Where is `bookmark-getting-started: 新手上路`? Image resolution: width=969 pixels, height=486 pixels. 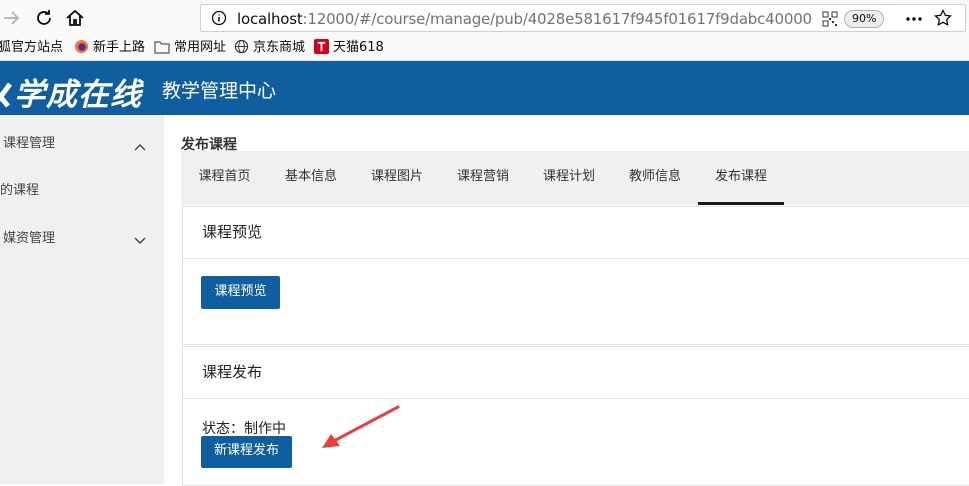
bookmark-getting-started: 新手上路 is located at coordinates (109, 49).